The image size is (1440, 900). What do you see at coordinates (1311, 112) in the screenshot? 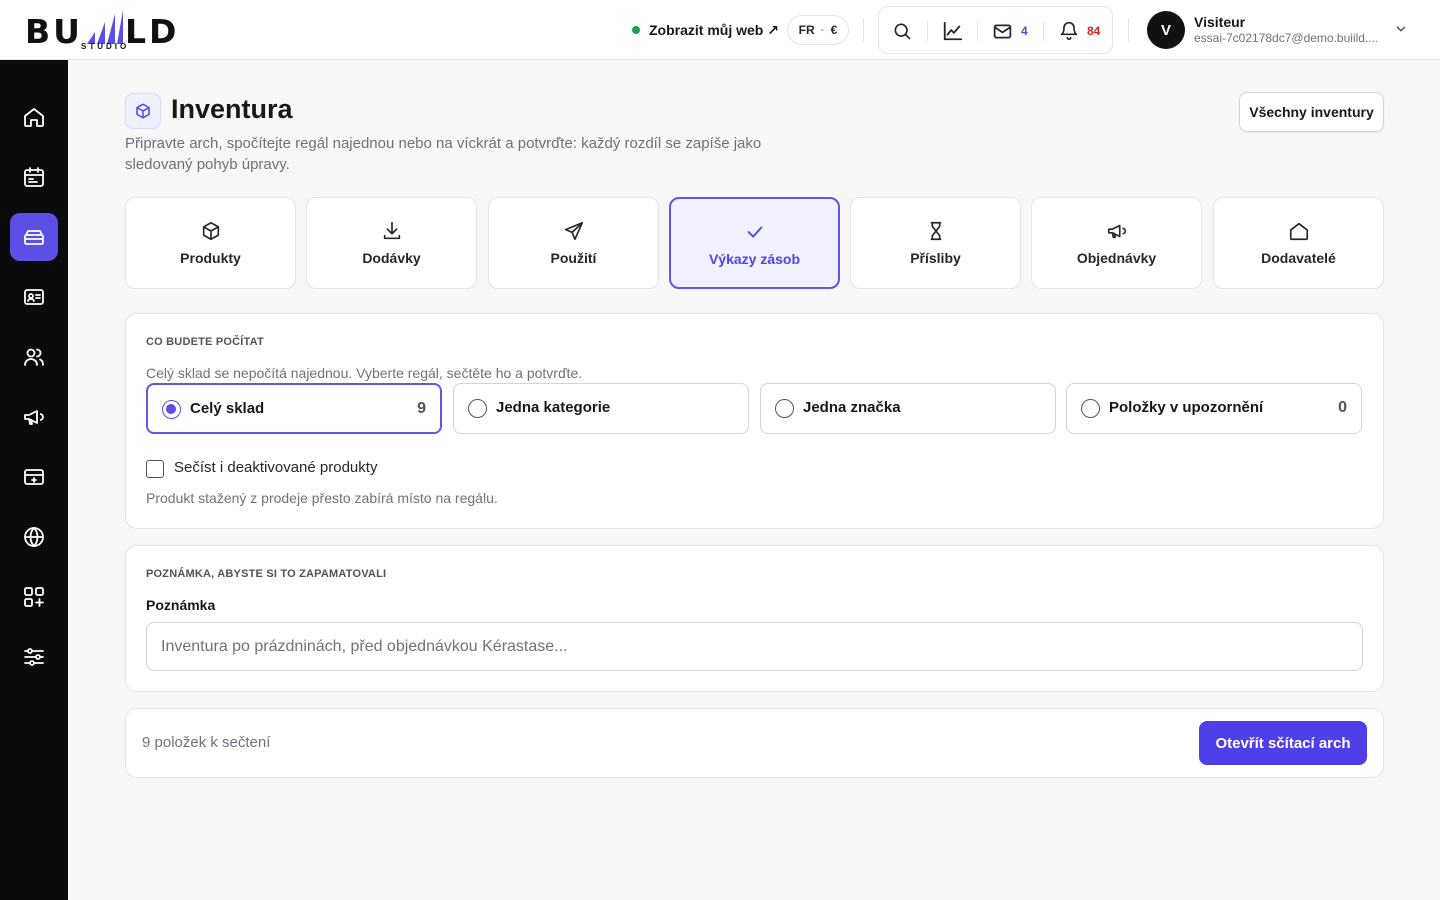
I see `all-inventories-button: Všechny inventury` at bounding box center [1311, 112].